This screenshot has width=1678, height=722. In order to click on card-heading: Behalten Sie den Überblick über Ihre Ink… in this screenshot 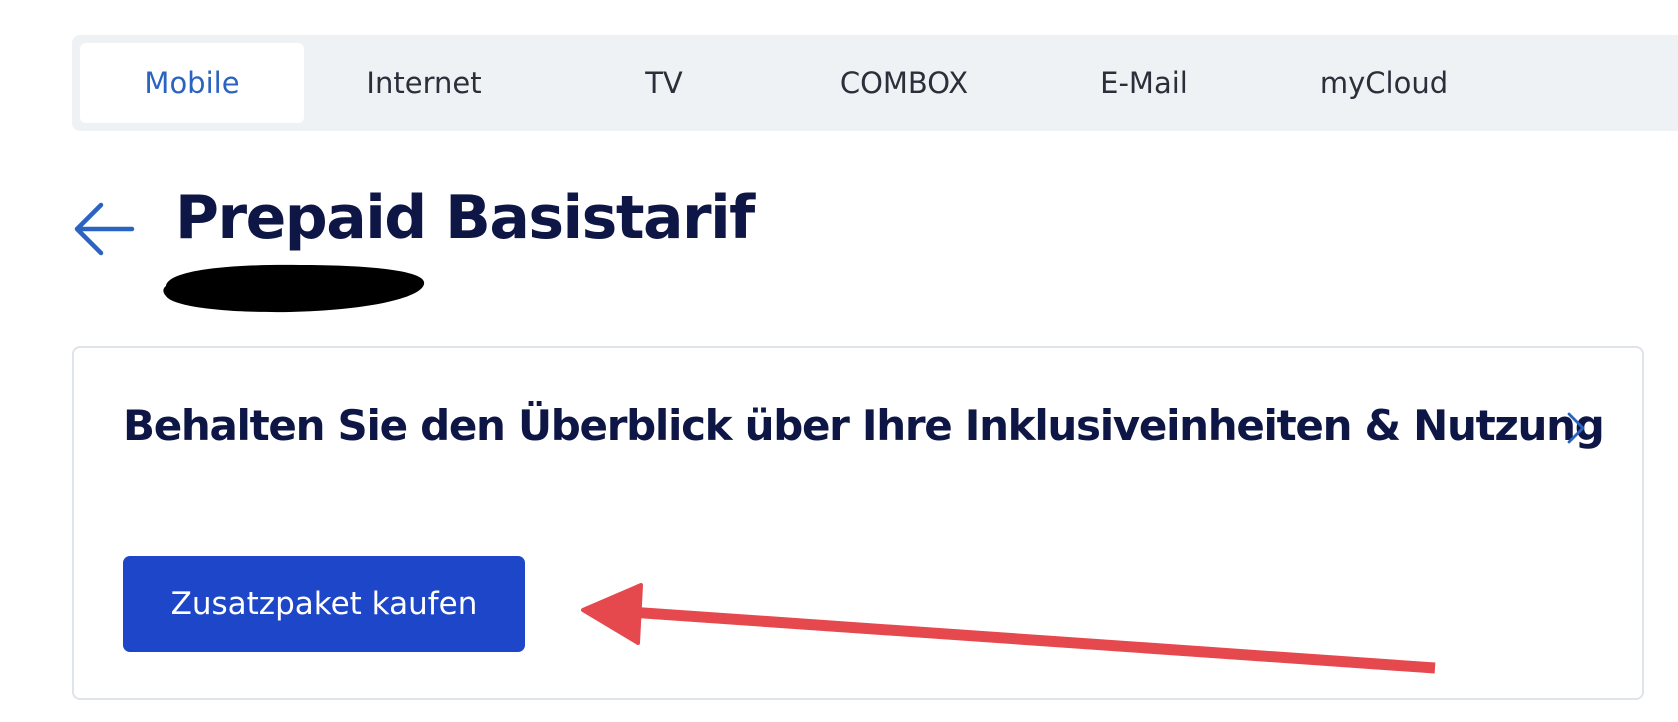, I will do `click(864, 425)`.